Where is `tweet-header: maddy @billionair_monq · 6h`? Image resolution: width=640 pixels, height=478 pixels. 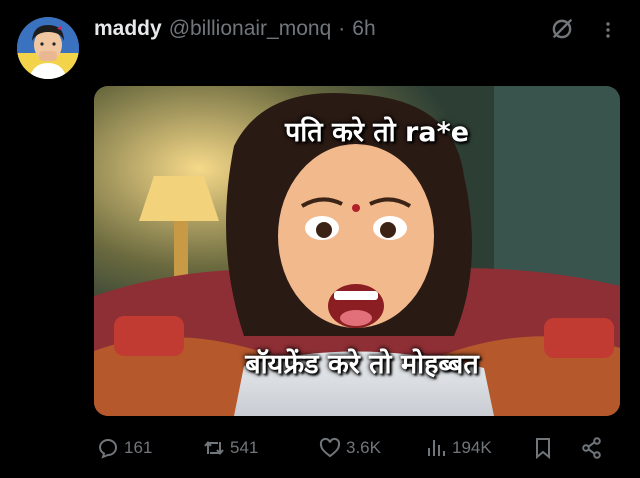
tweet-header: maddy @billionair_monq · 6h is located at coordinates (235, 29).